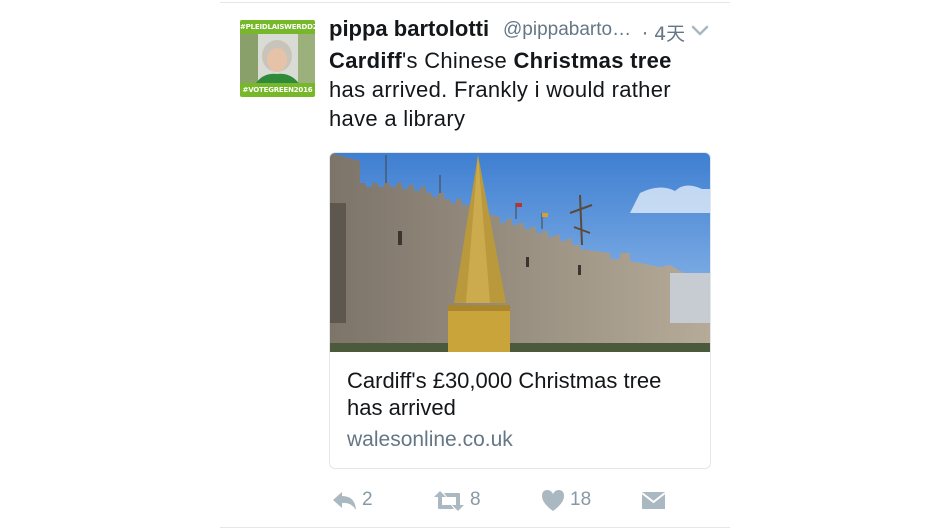 Image resolution: width=950 pixels, height=530 pixels. What do you see at coordinates (449, 501) in the screenshot?
I see `retweet-icon` at bounding box center [449, 501].